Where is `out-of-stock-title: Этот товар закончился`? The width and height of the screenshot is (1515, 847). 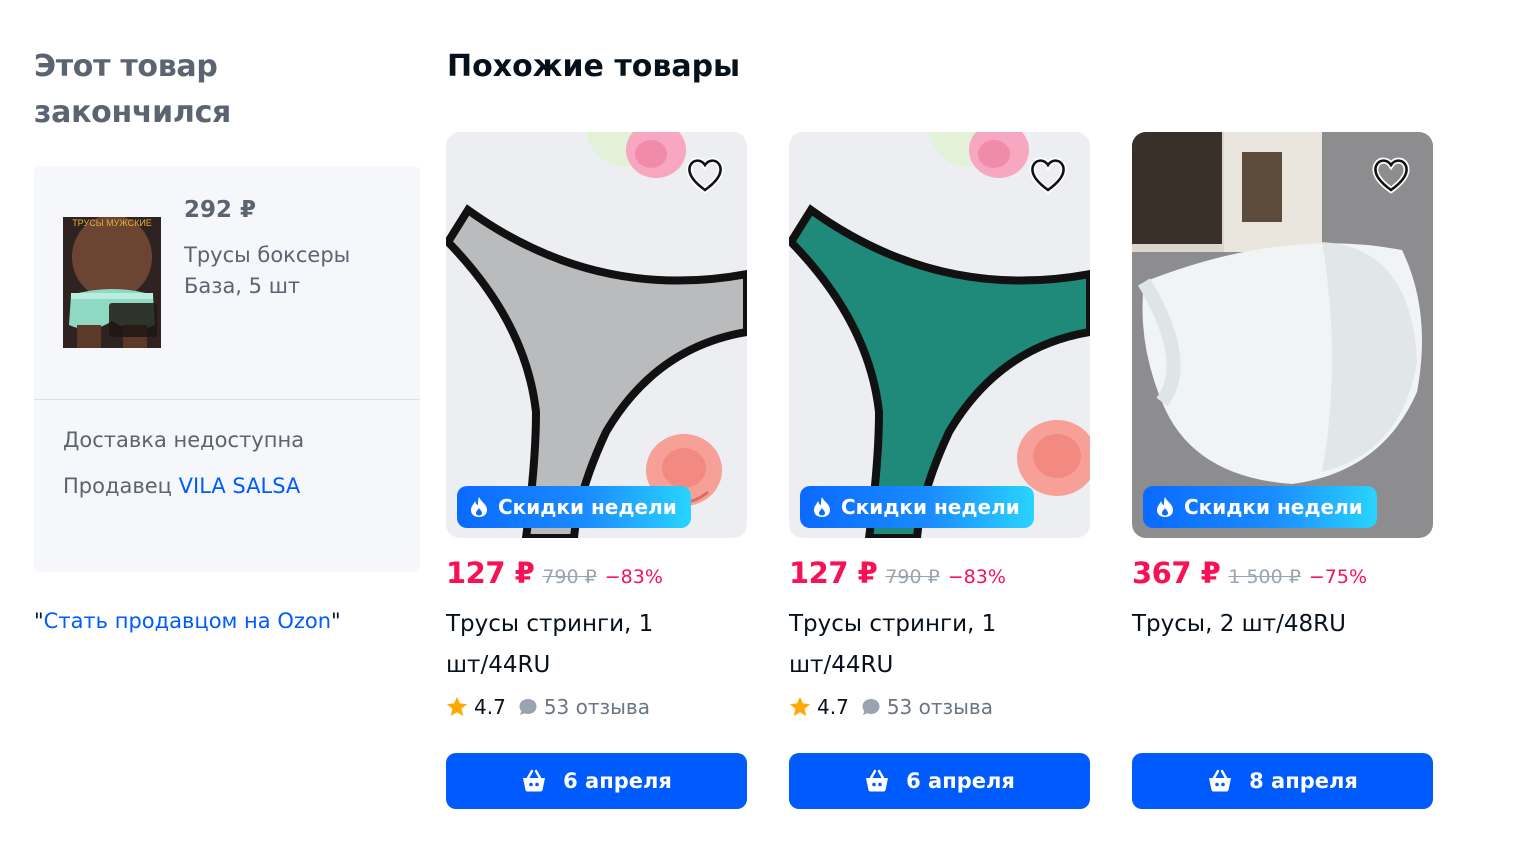 out-of-stock-title: Этот товар закончился is located at coordinates (133, 89).